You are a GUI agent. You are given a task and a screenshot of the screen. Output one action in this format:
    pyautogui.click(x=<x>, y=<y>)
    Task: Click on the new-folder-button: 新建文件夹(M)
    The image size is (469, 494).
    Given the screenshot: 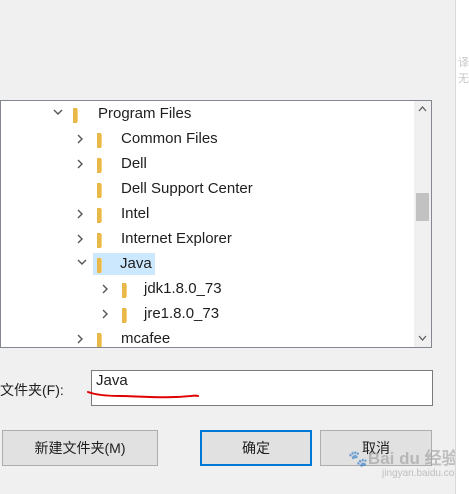 What is the action you would take?
    pyautogui.click(x=80, y=448)
    